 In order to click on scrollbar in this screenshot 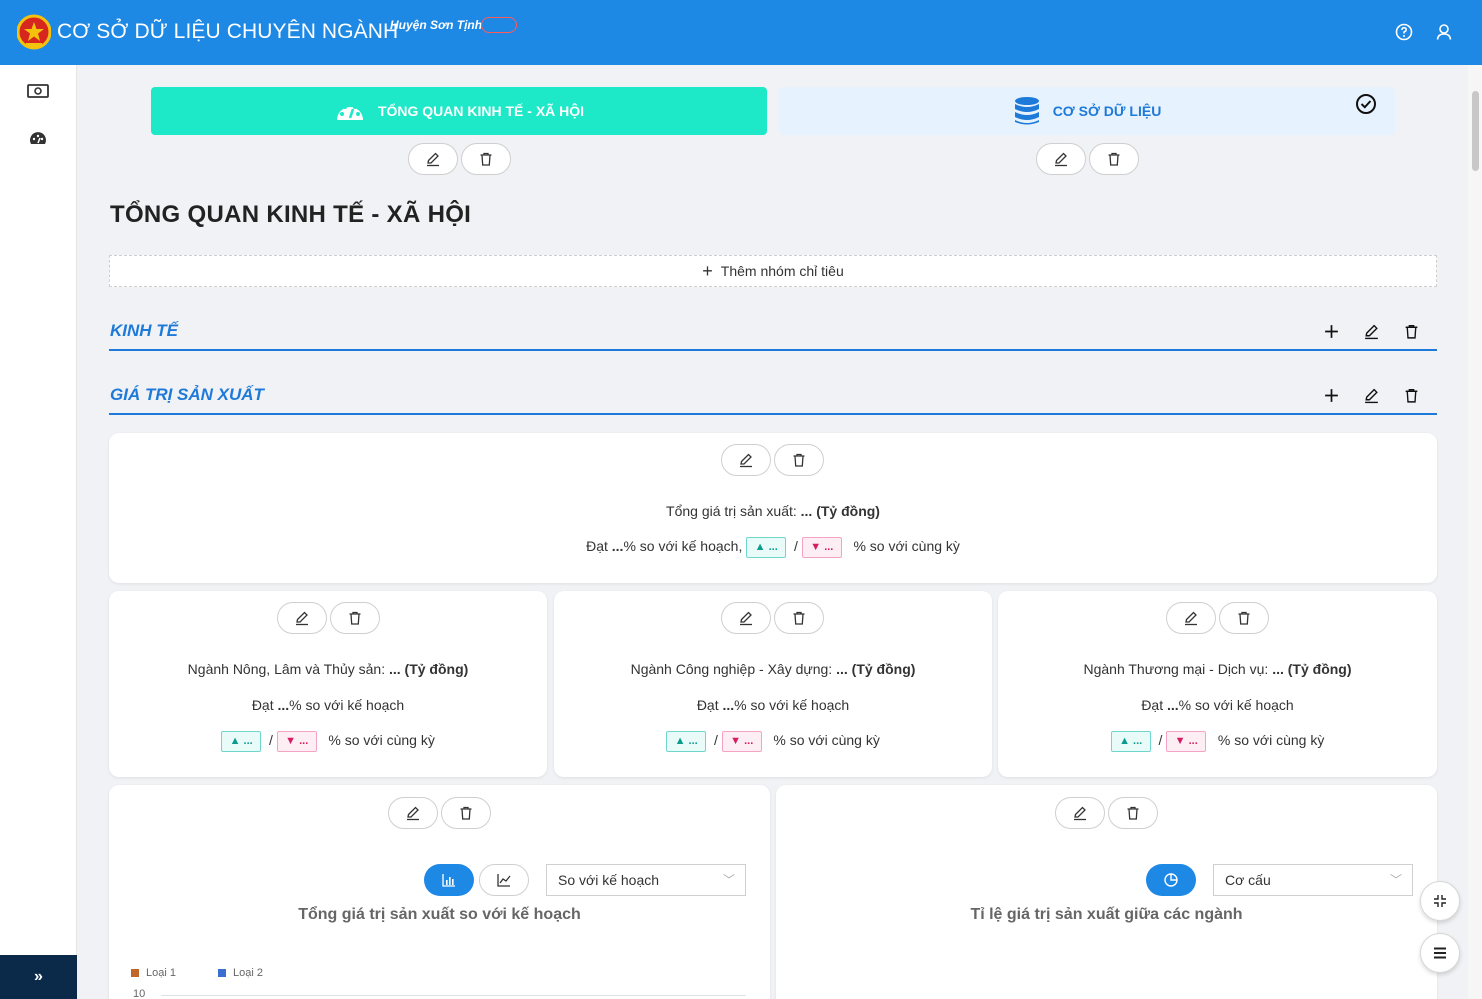, I will do `click(1475, 532)`.